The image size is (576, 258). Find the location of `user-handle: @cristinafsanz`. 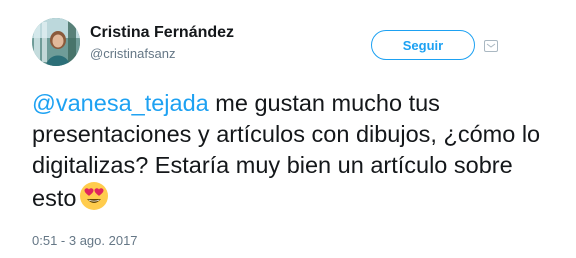

user-handle: @cristinafsanz is located at coordinates (132, 53).